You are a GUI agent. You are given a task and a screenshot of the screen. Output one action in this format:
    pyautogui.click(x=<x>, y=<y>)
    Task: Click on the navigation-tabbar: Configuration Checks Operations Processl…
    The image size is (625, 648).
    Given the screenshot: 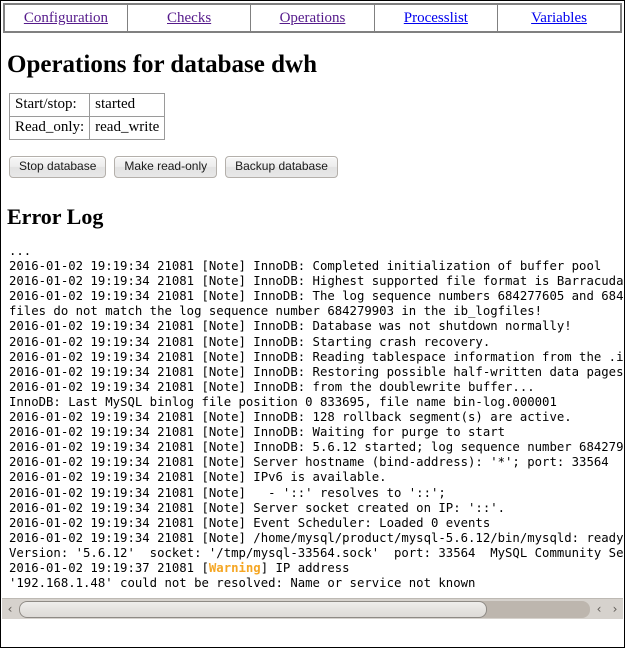 What is the action you would take?
    pyautogui.click(x=312, y=18)
    